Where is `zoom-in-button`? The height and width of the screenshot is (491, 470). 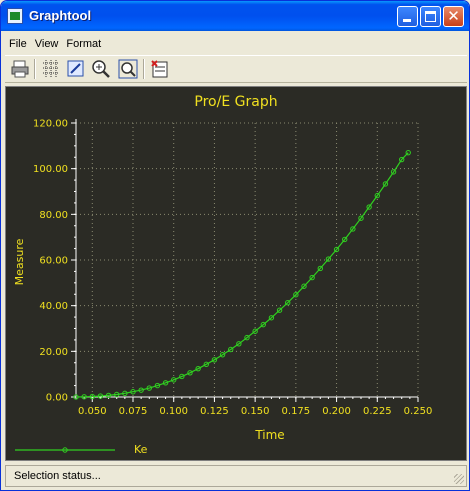
zoom-in-button is located at coordinates (101, 69).